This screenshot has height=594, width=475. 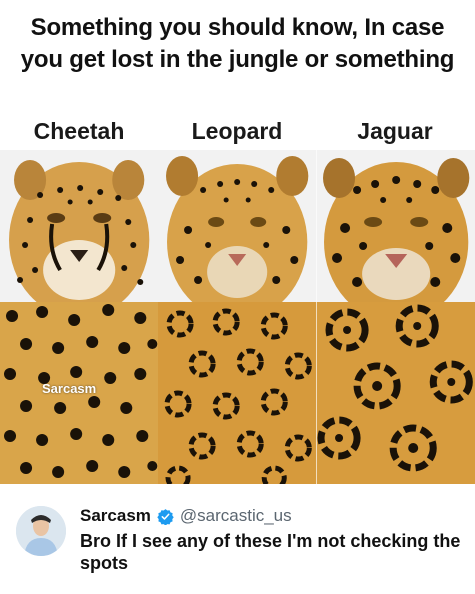 What do you see at coordinates (236, 516) in the screenshot?
I see `author-handle: @sarcastic_us` at bounding box center [236, 516].